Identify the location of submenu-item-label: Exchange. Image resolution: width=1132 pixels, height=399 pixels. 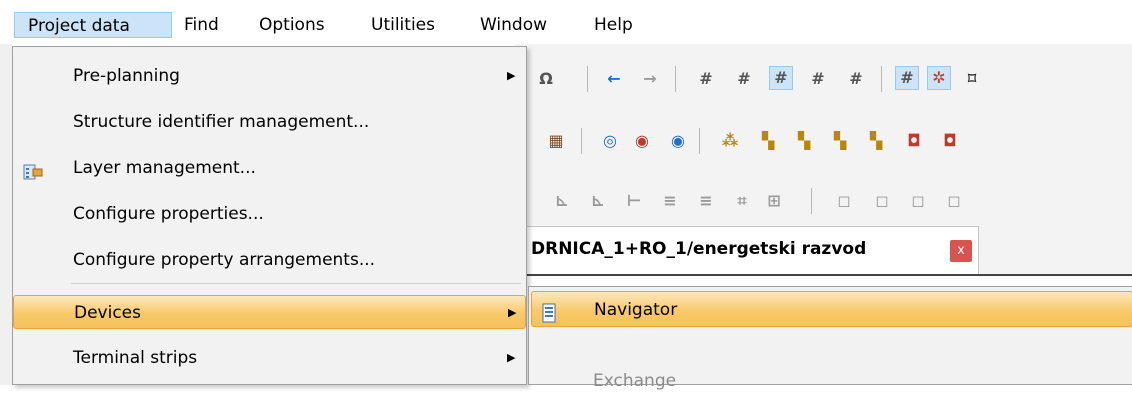
(635, 381).